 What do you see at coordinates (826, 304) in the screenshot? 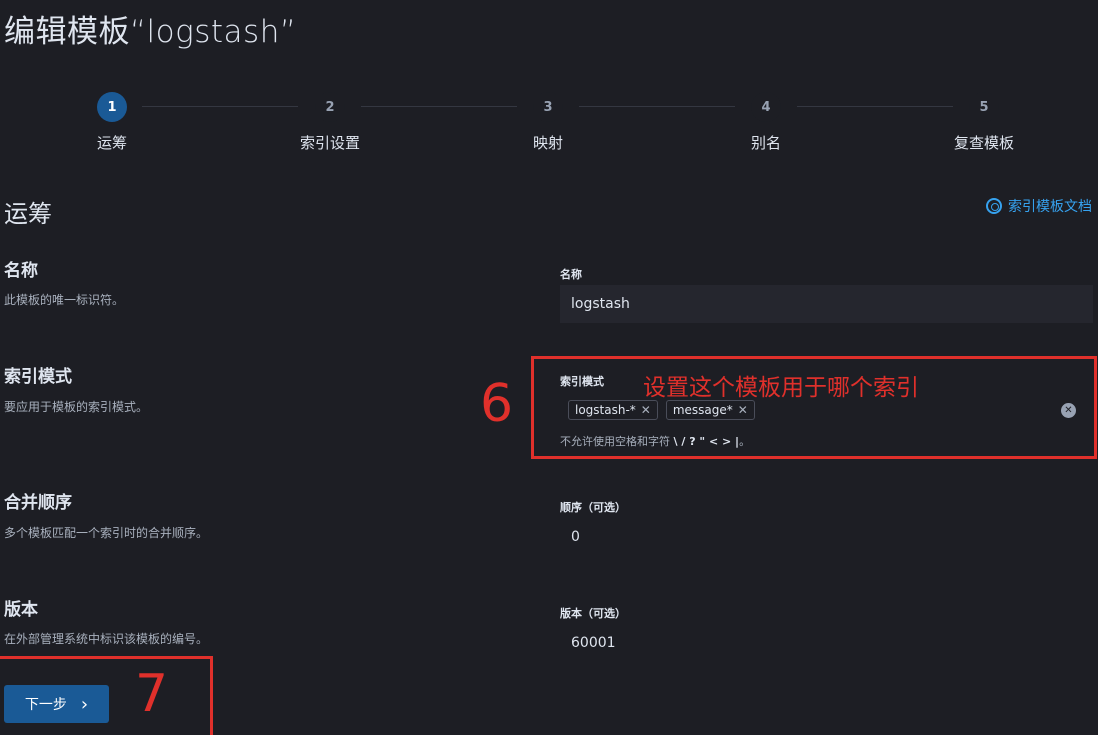
I see `name-input: logstash` at bounding box center [826, 304].